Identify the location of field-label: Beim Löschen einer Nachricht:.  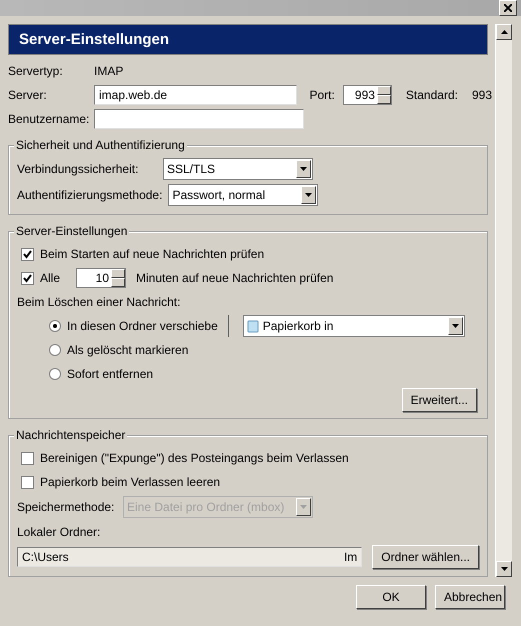
(98, 302).